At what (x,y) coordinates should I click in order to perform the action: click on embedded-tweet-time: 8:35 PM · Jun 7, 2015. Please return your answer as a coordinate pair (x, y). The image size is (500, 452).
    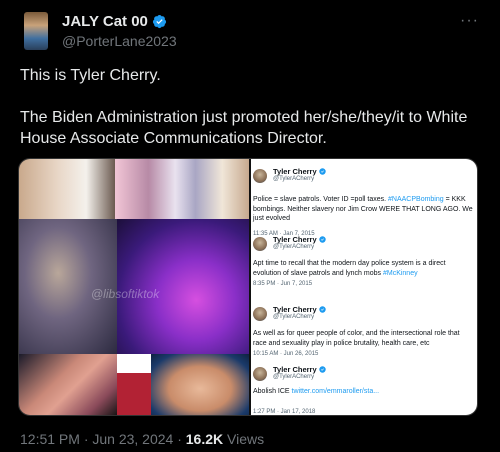
    Looking at the image, I should click on (283, 284).